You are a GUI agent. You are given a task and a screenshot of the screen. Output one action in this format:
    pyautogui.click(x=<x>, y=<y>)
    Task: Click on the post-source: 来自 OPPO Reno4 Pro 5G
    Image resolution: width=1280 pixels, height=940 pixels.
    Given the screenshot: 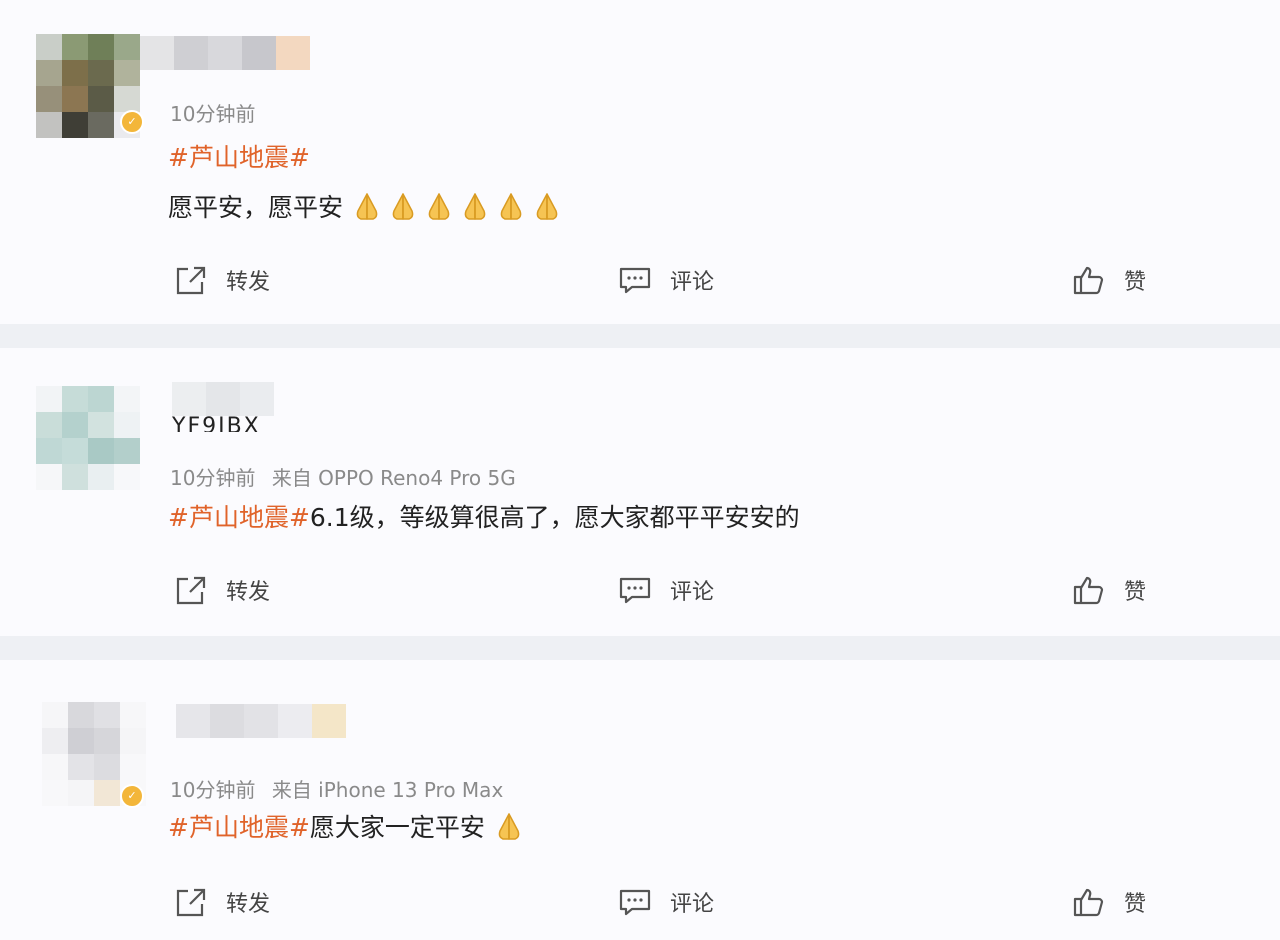 What is the action you would take?
    pyautogui.click(x=393, y=478)
    